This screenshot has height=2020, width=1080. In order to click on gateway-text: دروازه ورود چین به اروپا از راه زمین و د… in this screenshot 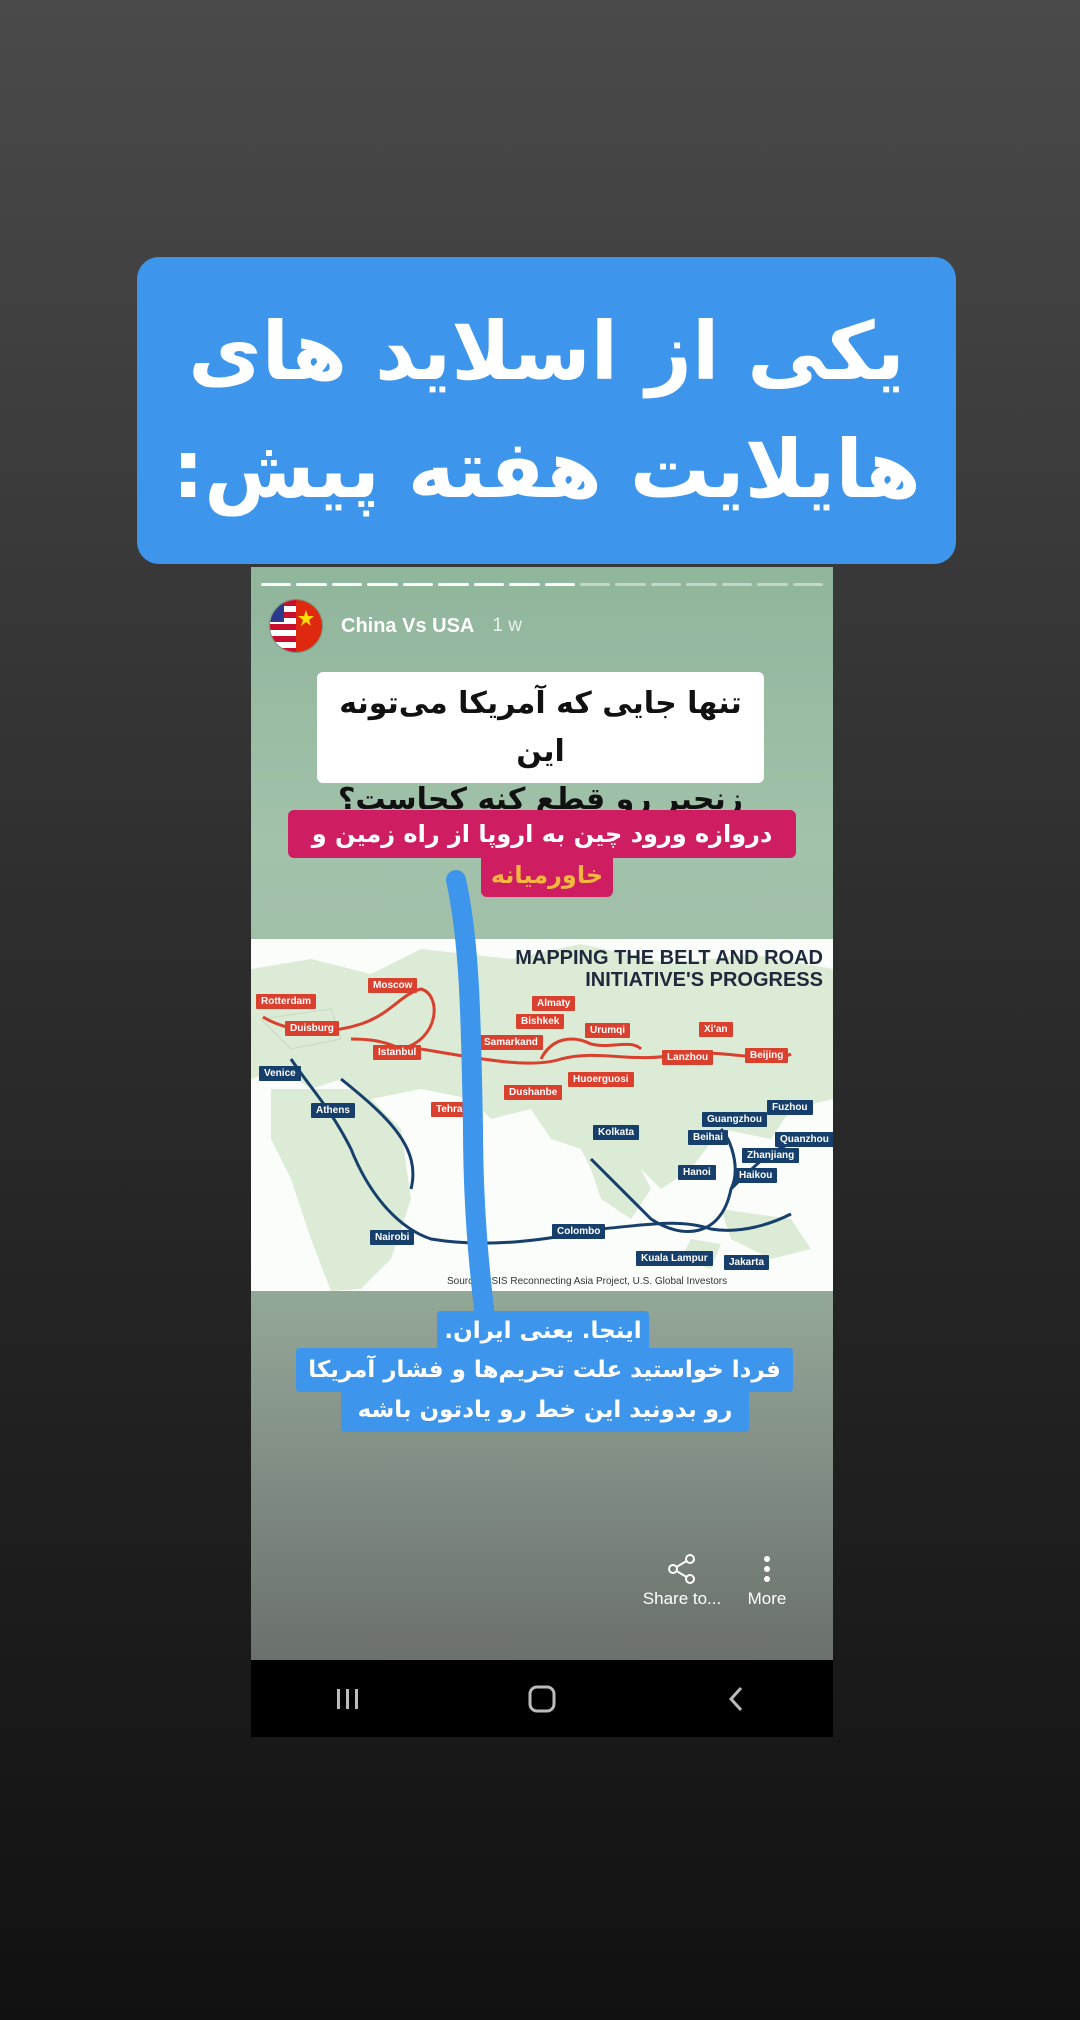, I will do `click(542, 853)`.